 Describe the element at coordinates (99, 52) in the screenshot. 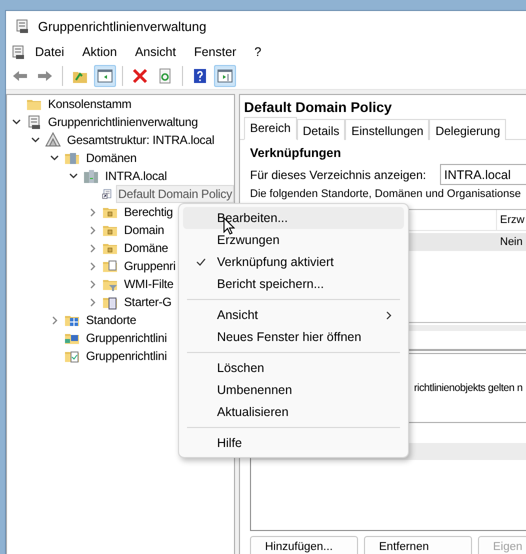

I see `menu-item: Aktion` at that location.